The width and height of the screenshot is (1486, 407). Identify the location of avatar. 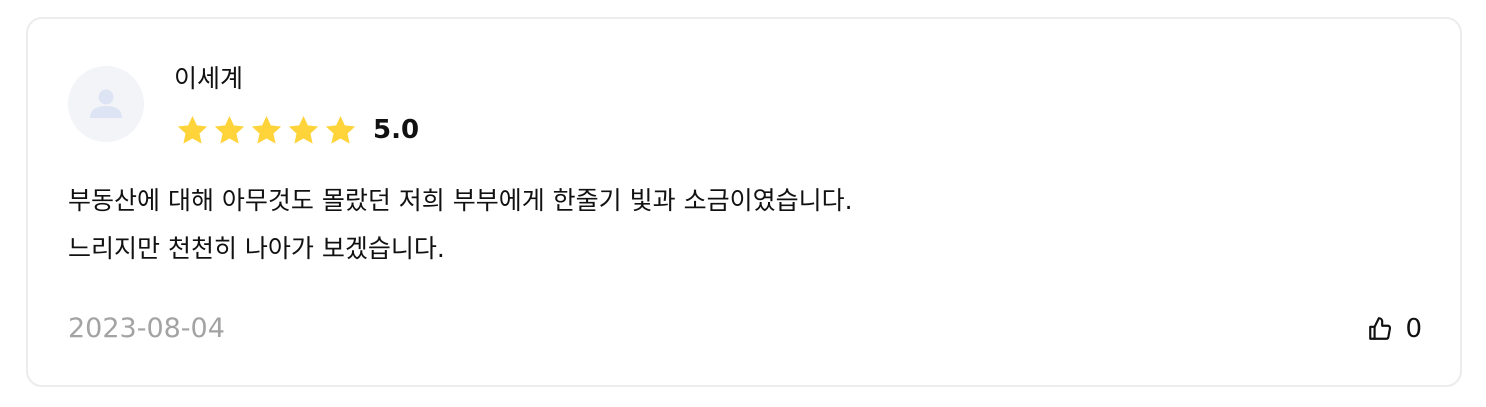
(106, 104).